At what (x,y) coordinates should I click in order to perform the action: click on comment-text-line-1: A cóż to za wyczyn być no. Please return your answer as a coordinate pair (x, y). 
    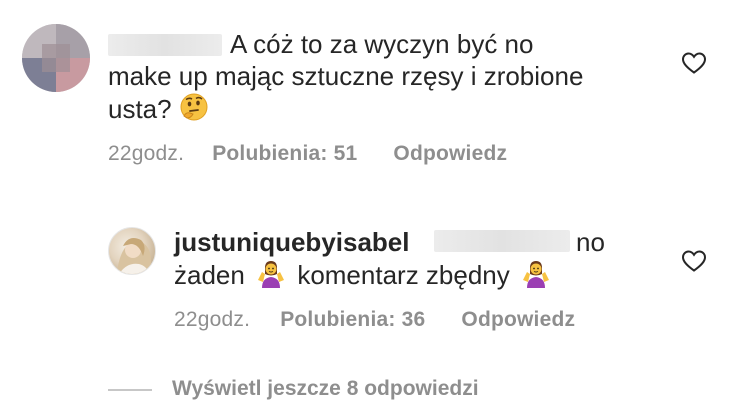
    Looking at the image, I should click on (382, 44).